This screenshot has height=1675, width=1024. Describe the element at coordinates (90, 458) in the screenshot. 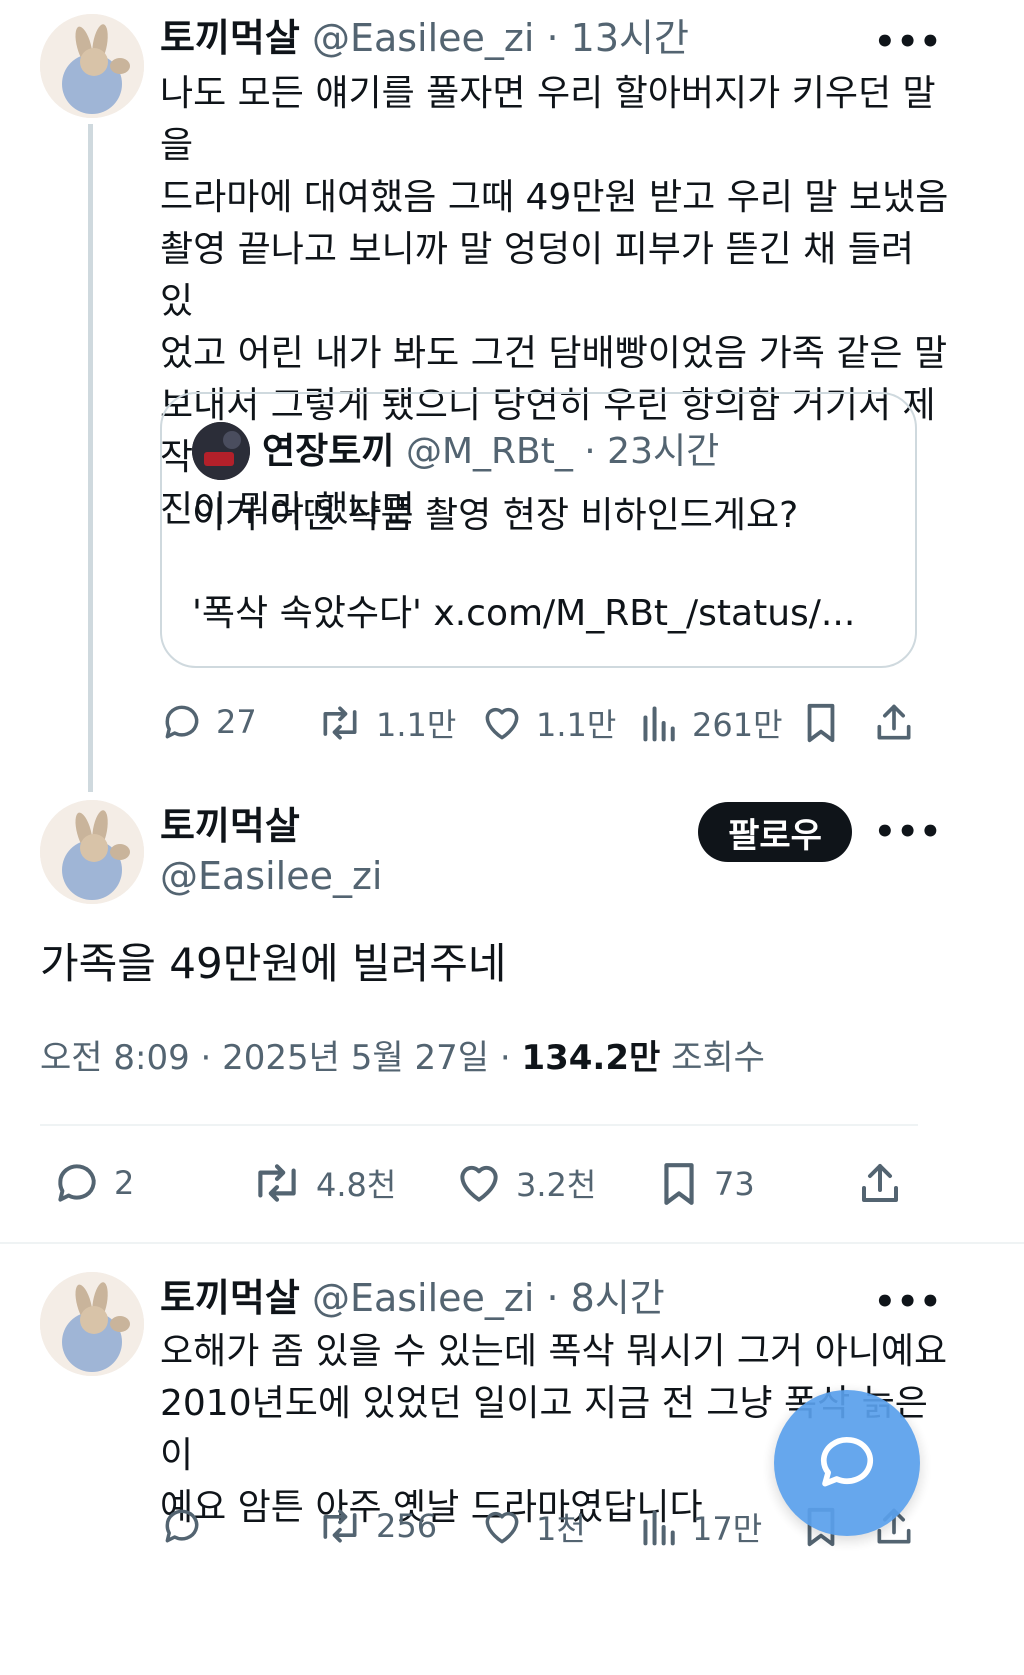

I see `thread-line` at that location.